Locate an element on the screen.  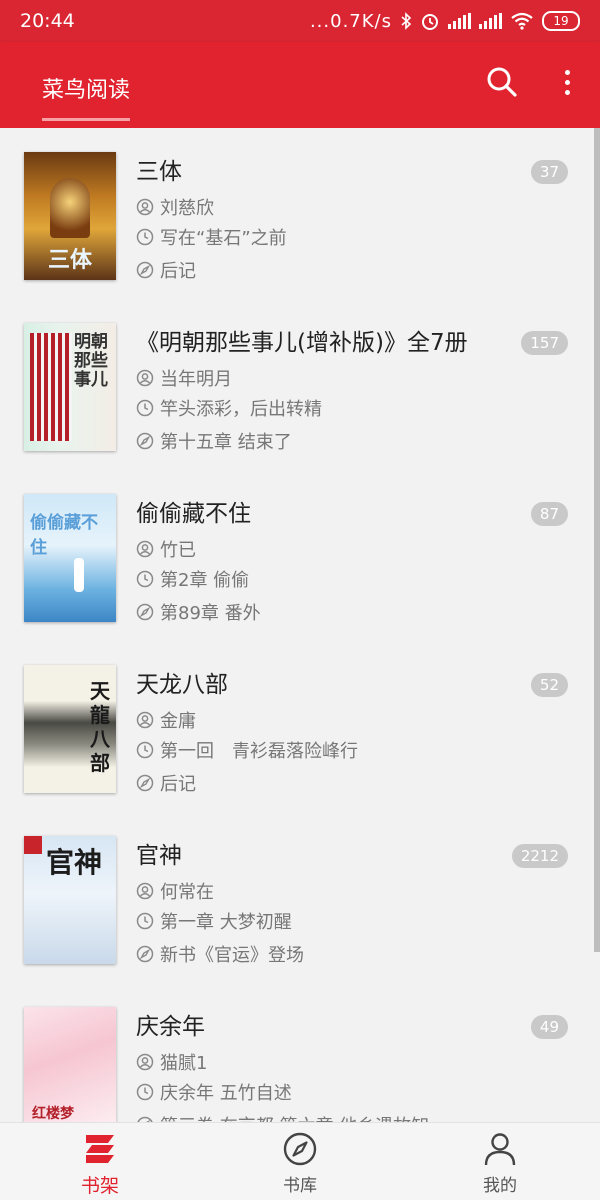
book-title: 《明朝那些事儿(增补版)》全7册 is located at coordinates (302, 343).